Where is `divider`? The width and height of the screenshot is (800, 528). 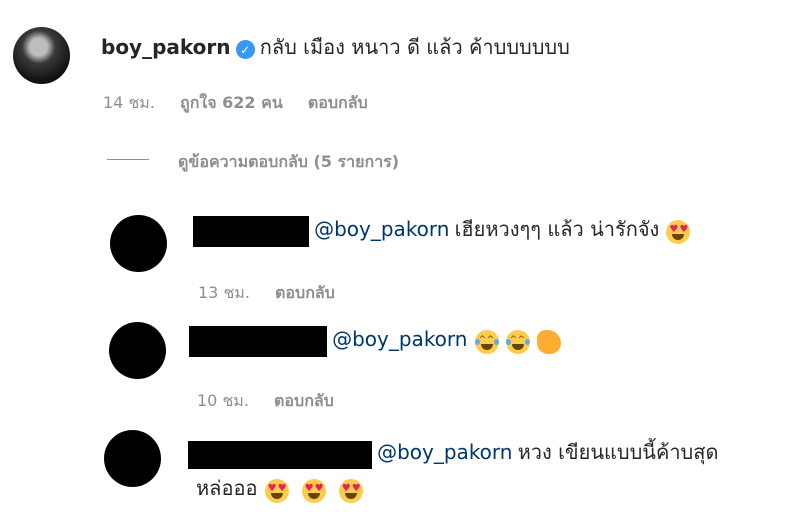 divider is located at coordinates (128, 159).